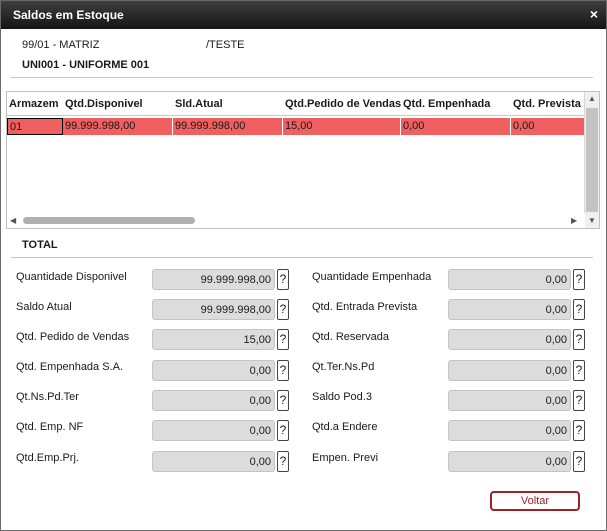 The width and height of the screenshot is (607, 531). I want to click on column-header-qtd-empenhada: Qtd. Empenhada, so click(456, 103).